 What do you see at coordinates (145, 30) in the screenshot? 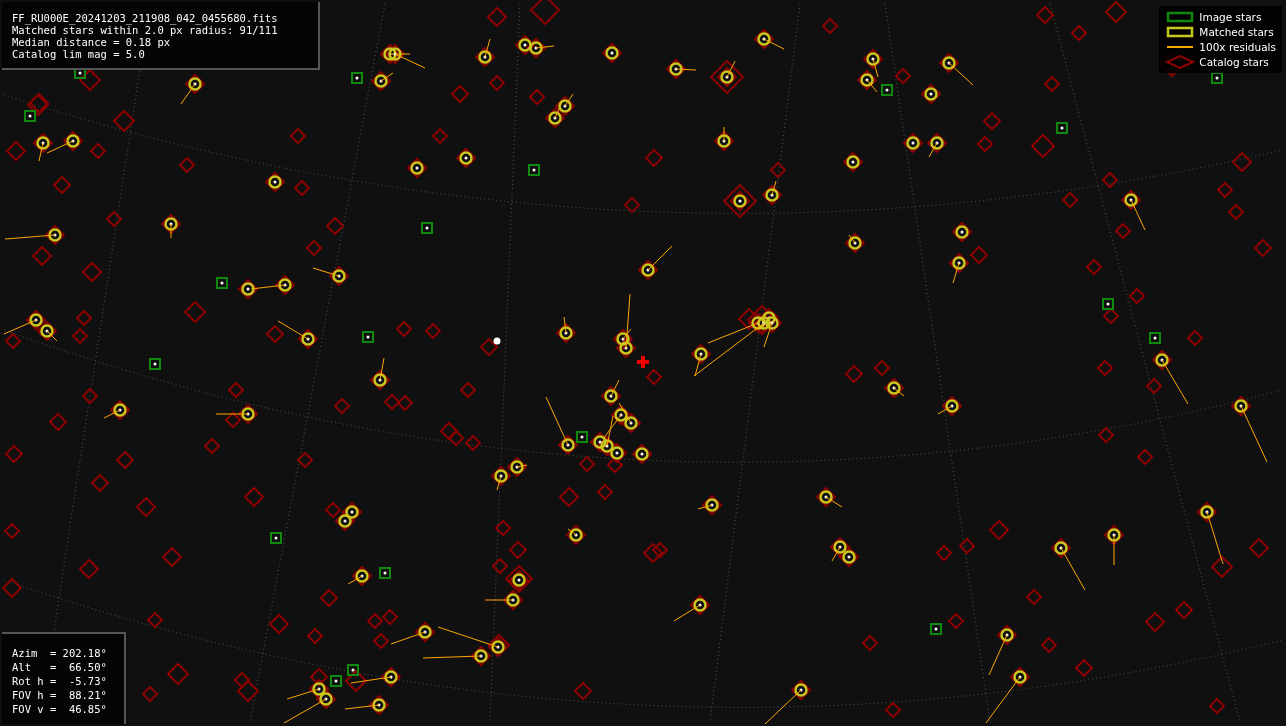
I see `info-text: Matched stars within 2.0 px radius: 91/111` at bounding box center [145, 30].